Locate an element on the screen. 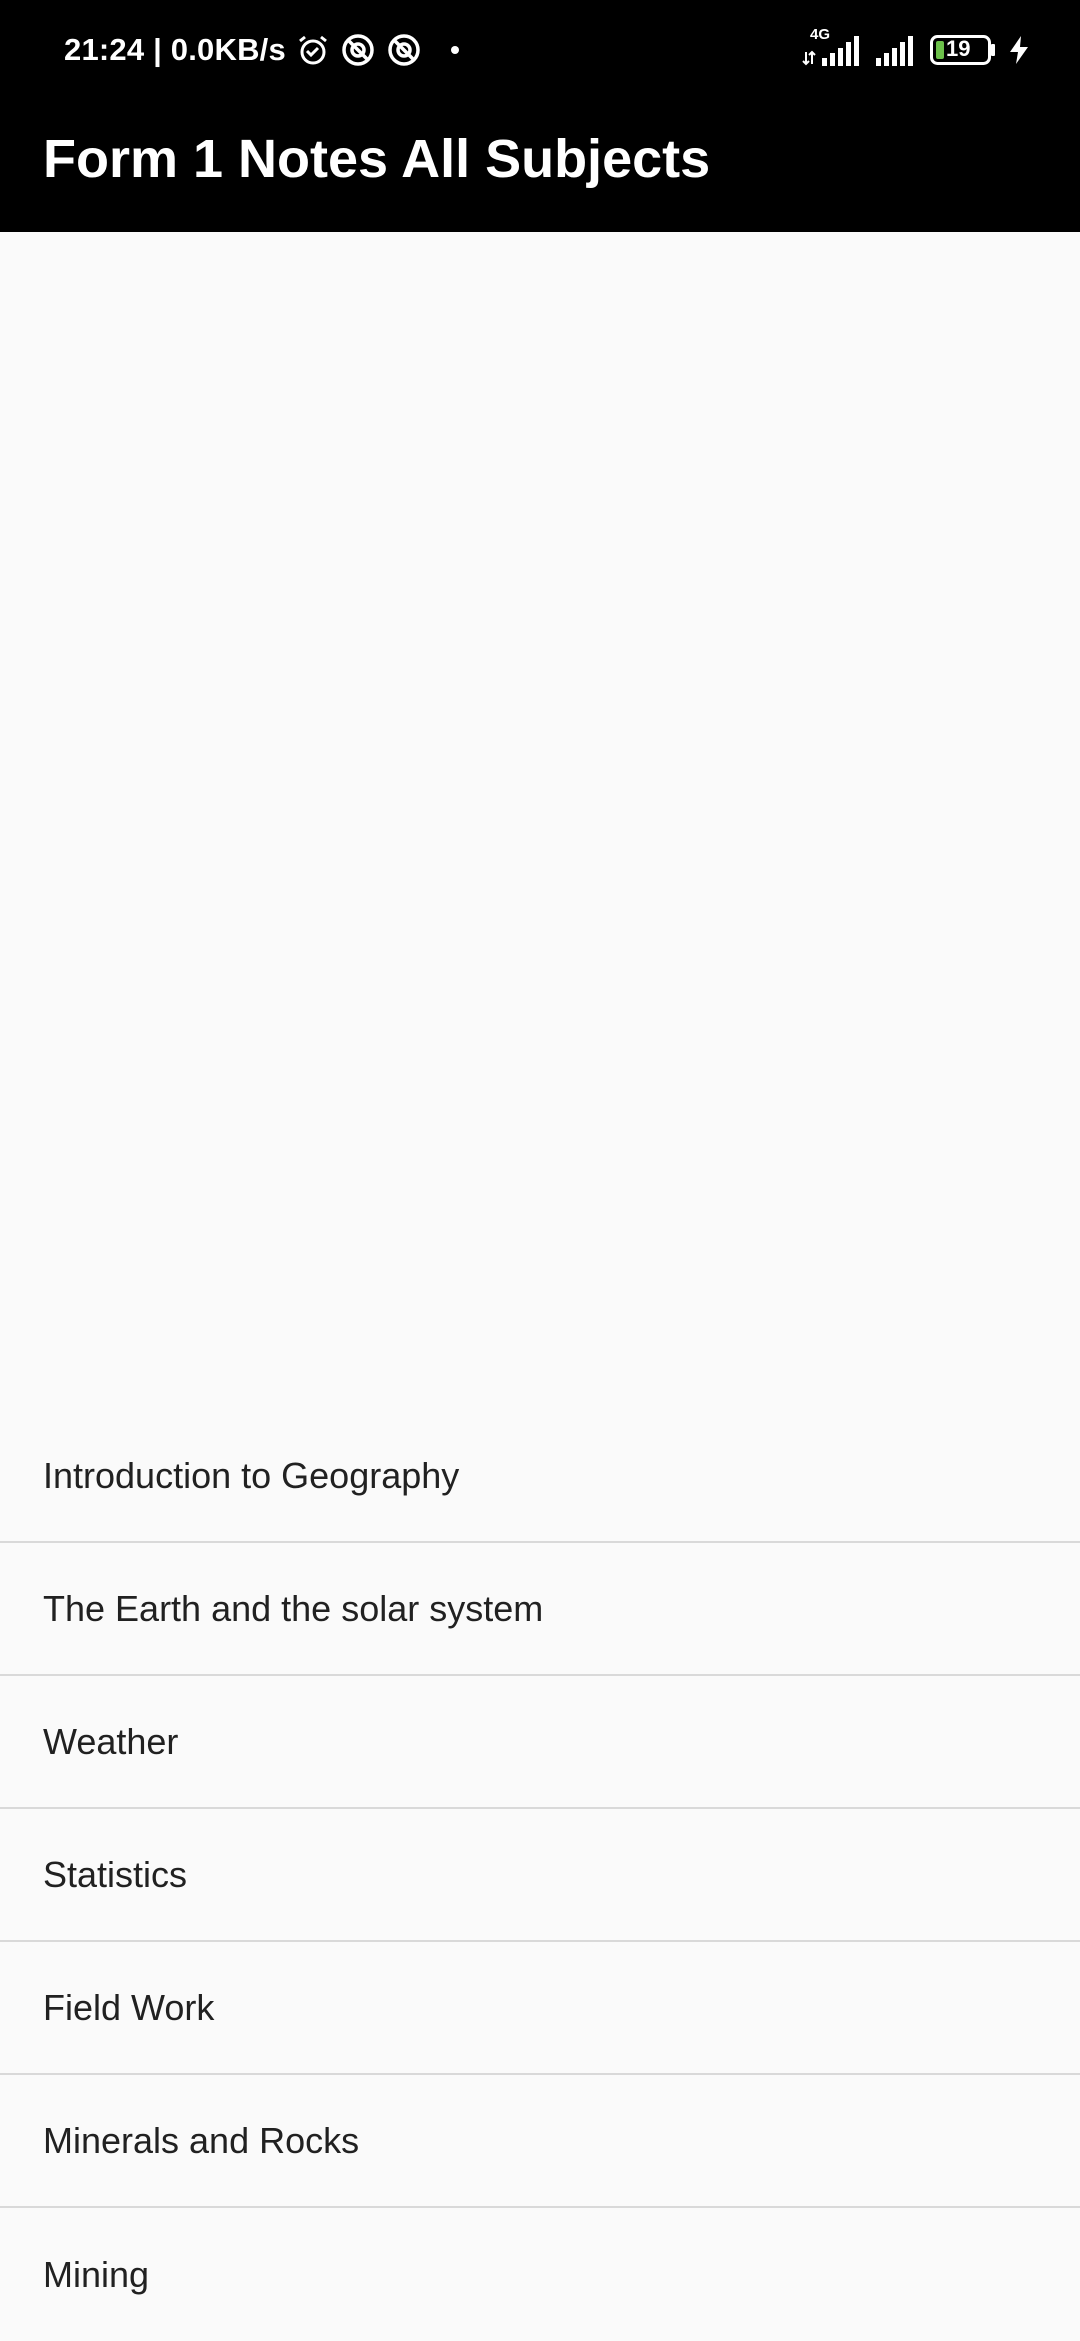  notification-dot-icon is located at coordinates (455, 50).